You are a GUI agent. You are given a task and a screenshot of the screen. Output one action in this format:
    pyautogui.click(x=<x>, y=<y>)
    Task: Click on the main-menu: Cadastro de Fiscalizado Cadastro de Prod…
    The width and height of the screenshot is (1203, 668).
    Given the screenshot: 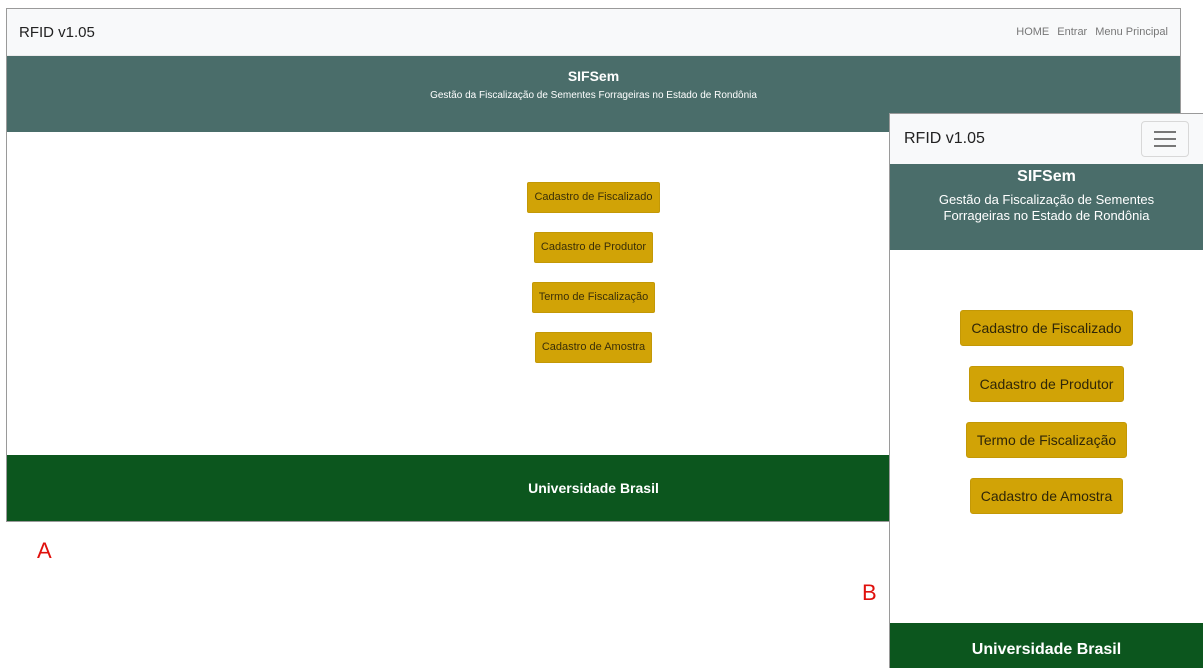 What is the action you would take?
    pyautogui.click(x=1046, y=392)
    